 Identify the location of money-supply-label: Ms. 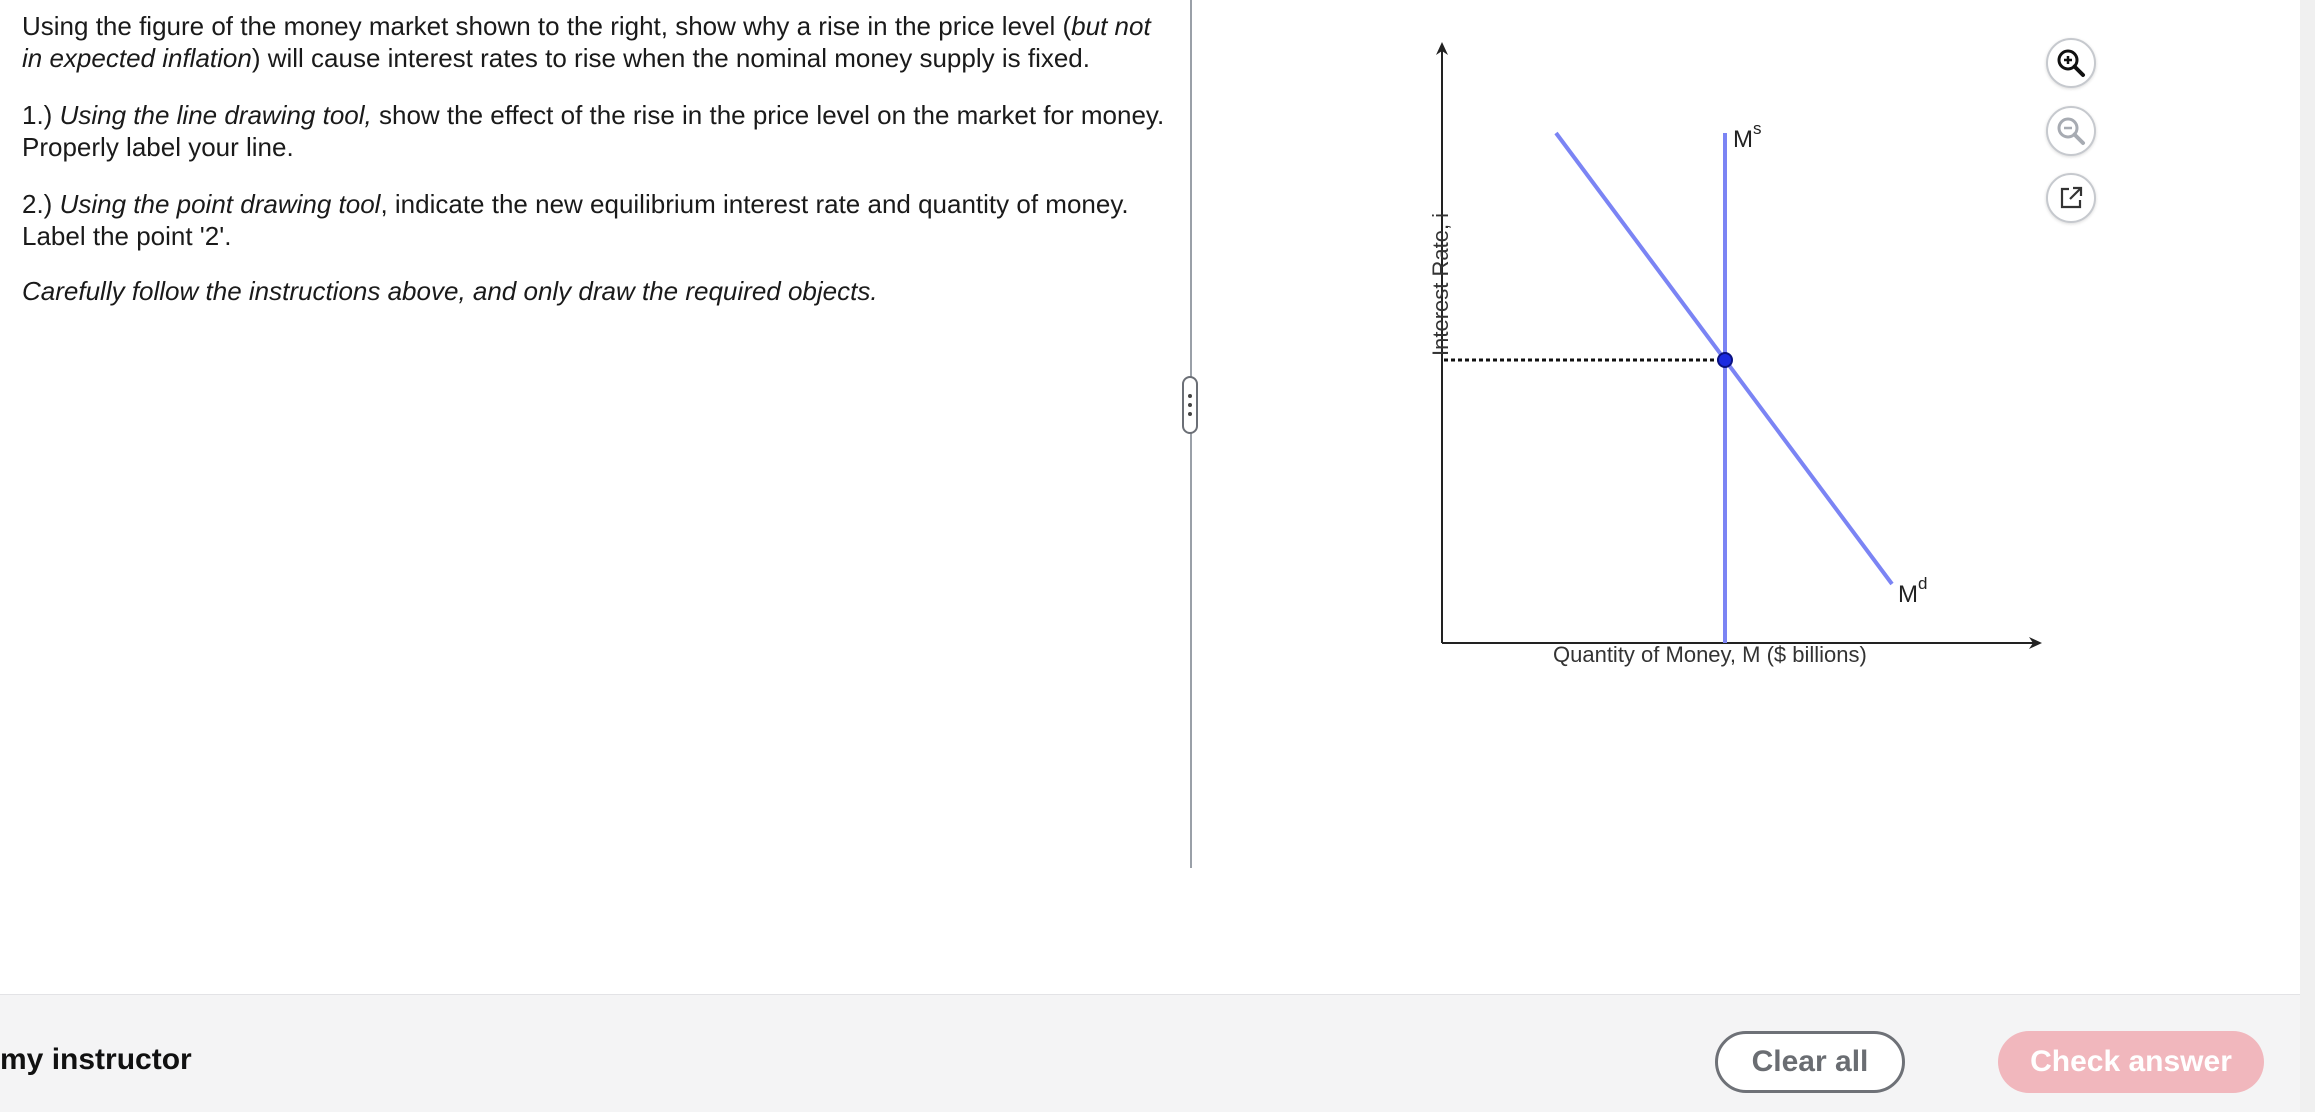
(1747, 136).